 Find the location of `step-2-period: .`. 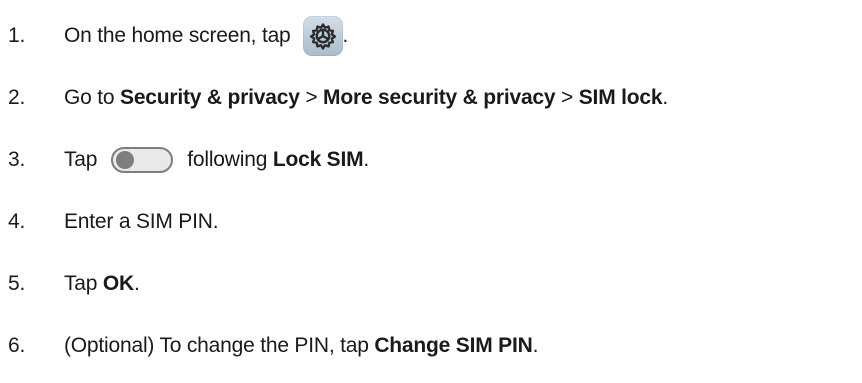

step-2-period: . is located at coordinates (665, 97).